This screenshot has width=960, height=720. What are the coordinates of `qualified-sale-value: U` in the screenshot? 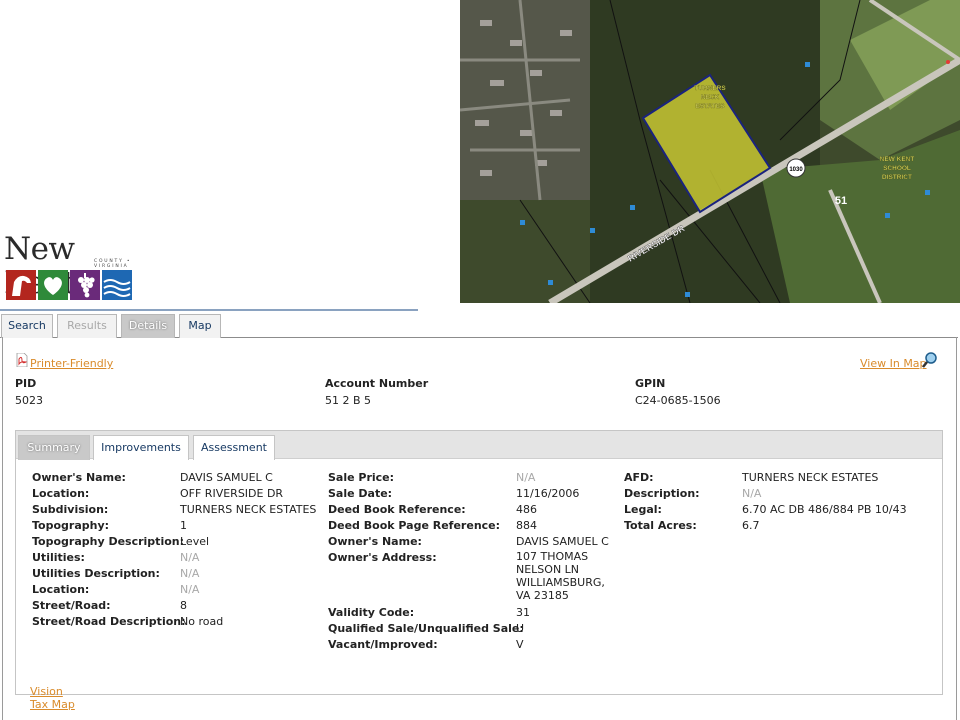 It's located at (520, 628).